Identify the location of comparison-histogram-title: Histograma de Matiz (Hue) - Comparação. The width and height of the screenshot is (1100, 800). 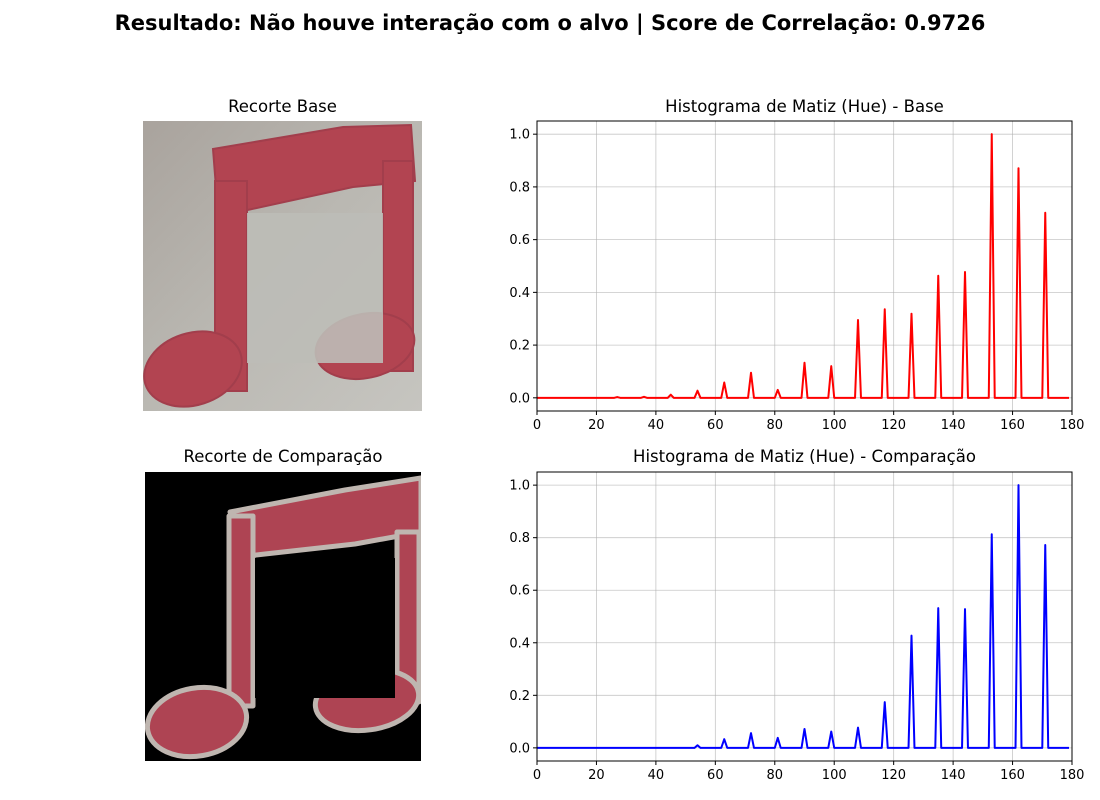
(804, 456).